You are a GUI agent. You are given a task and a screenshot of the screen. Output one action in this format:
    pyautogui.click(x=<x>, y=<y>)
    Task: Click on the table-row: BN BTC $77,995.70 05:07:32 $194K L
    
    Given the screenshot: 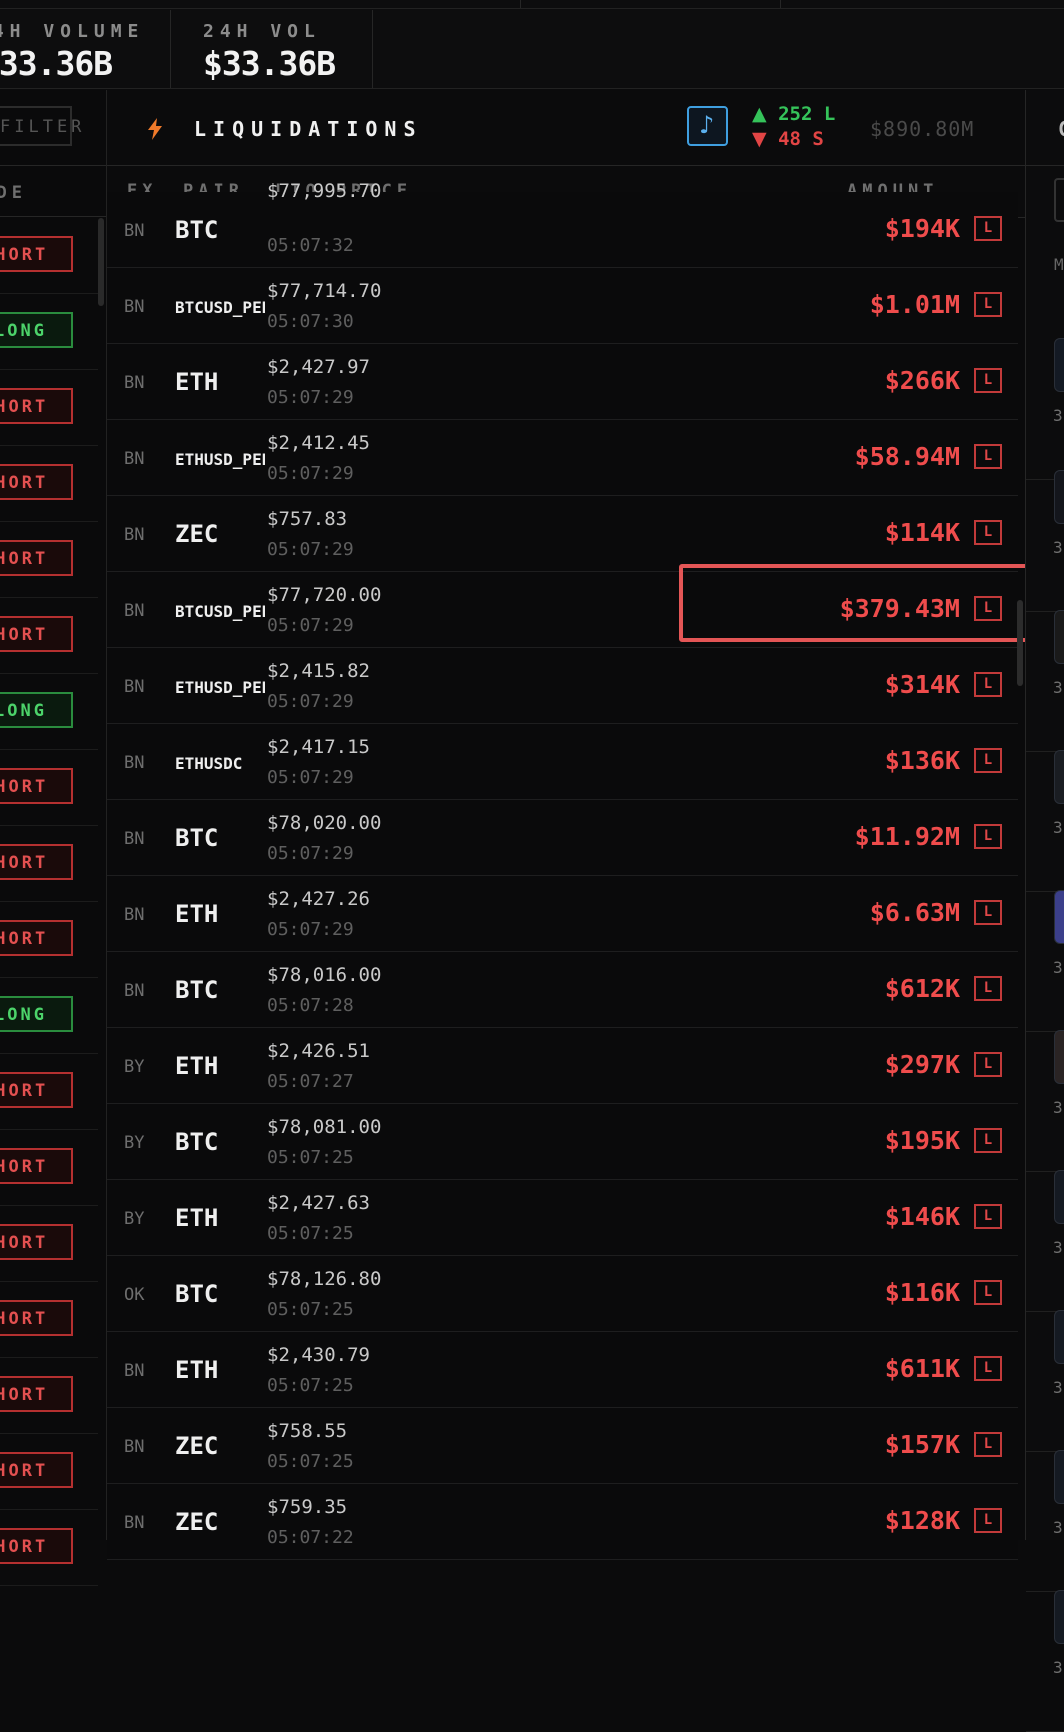 What is the action you would take?
    pyautogui.click(x=562, y=224)
    